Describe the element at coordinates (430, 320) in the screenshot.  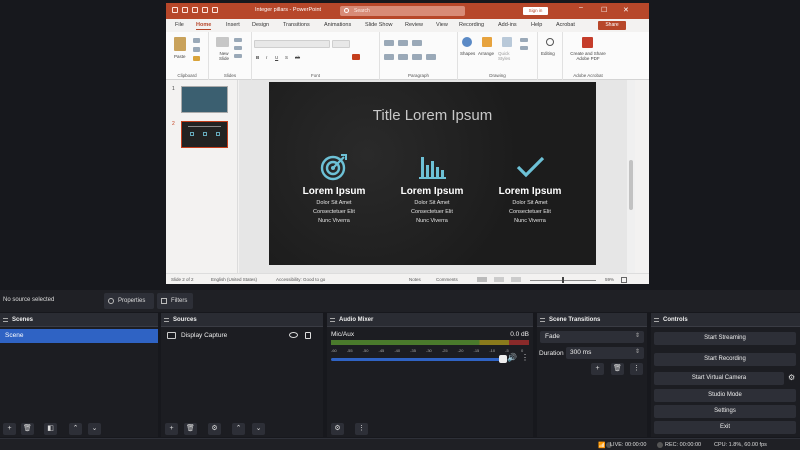
I see `audio-mixer-dock-header: Audio Mixer` at that location.